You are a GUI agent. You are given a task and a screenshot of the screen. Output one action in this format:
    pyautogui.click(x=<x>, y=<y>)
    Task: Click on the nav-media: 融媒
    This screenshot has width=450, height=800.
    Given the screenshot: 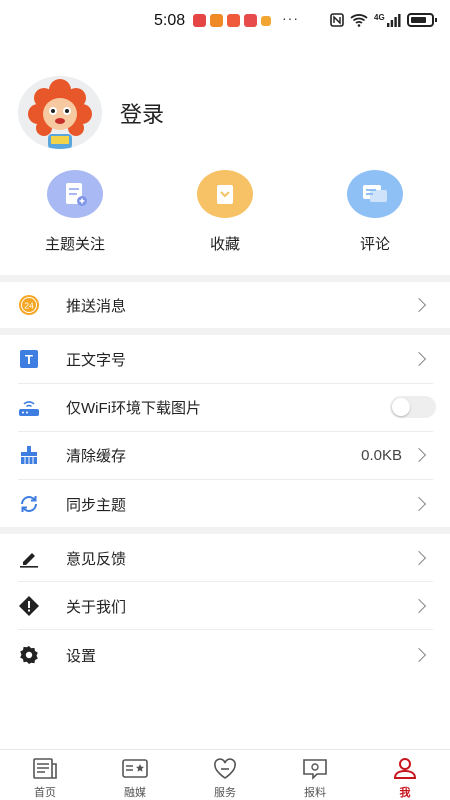 What is the action you would take?
    pyautogui.click(x=135, y=775)
    